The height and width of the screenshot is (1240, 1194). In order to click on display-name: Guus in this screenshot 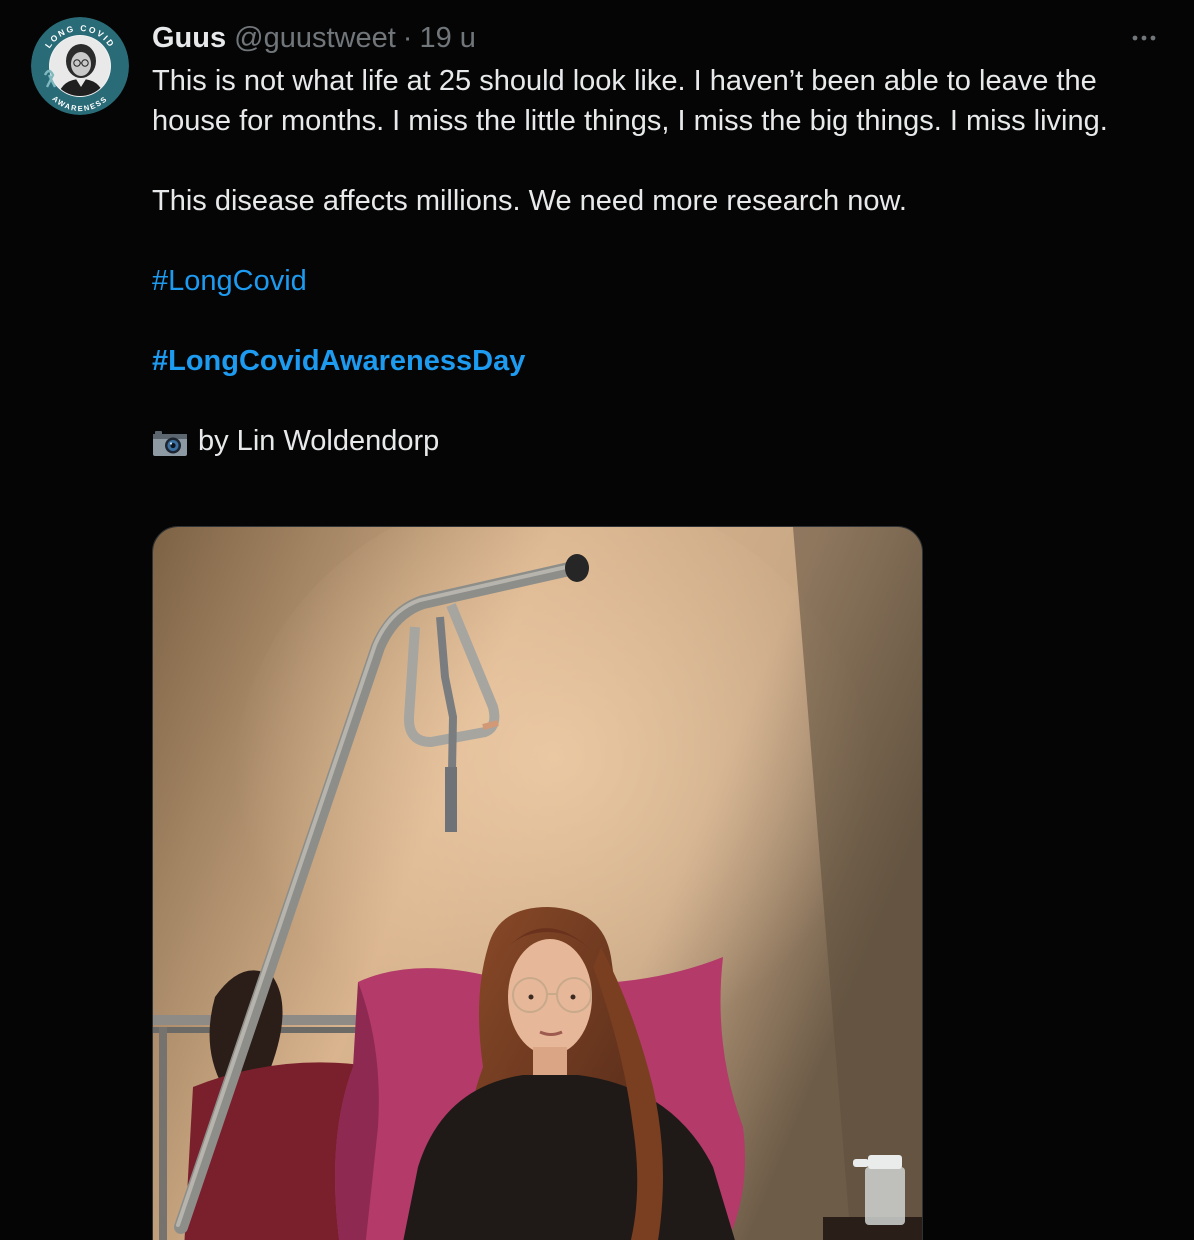, I will do `click(189, 38)`.